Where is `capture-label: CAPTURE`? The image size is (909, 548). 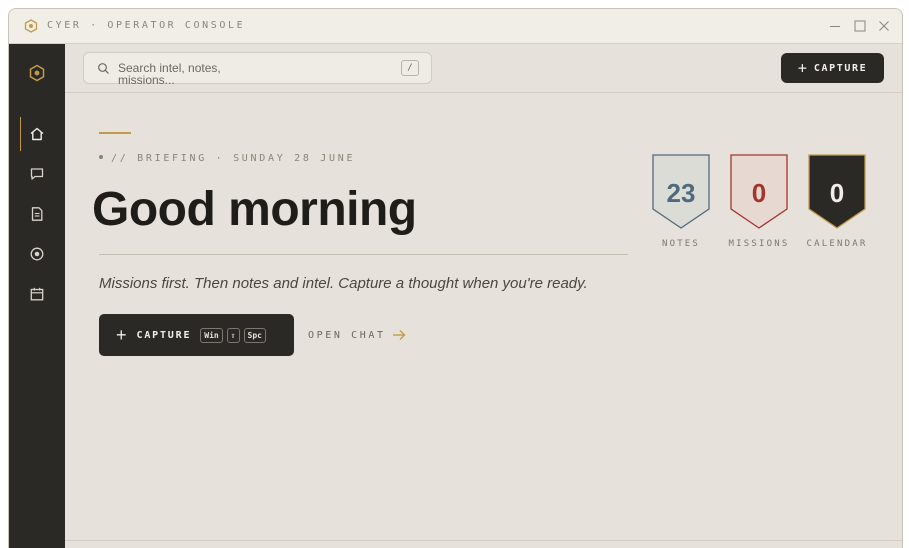 capture-label: CAPTURE is located at coordinates (164, 335).